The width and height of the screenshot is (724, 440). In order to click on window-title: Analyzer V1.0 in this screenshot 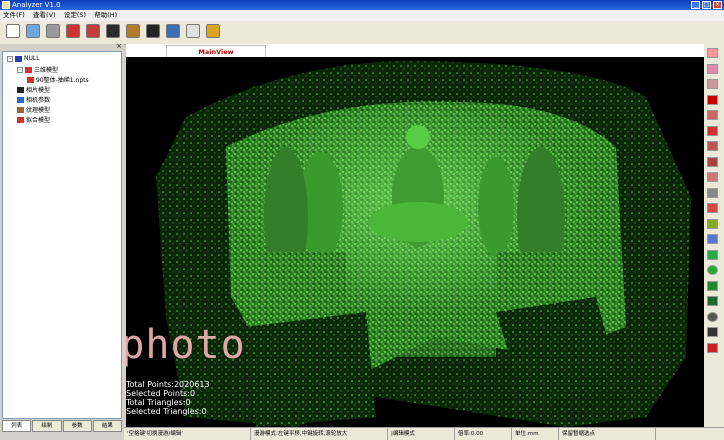, I will do `click(36, 5)`.